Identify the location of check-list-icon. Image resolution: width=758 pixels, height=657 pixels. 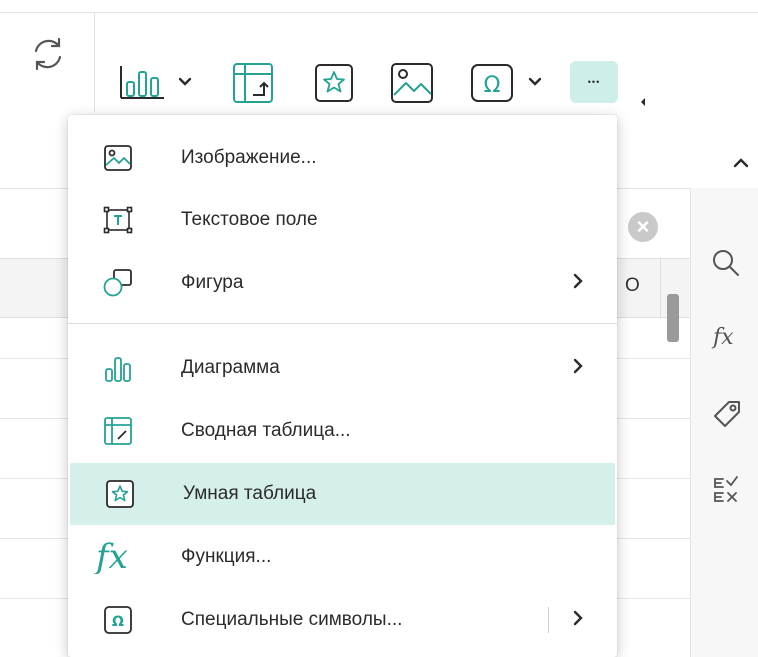
(726, 492).